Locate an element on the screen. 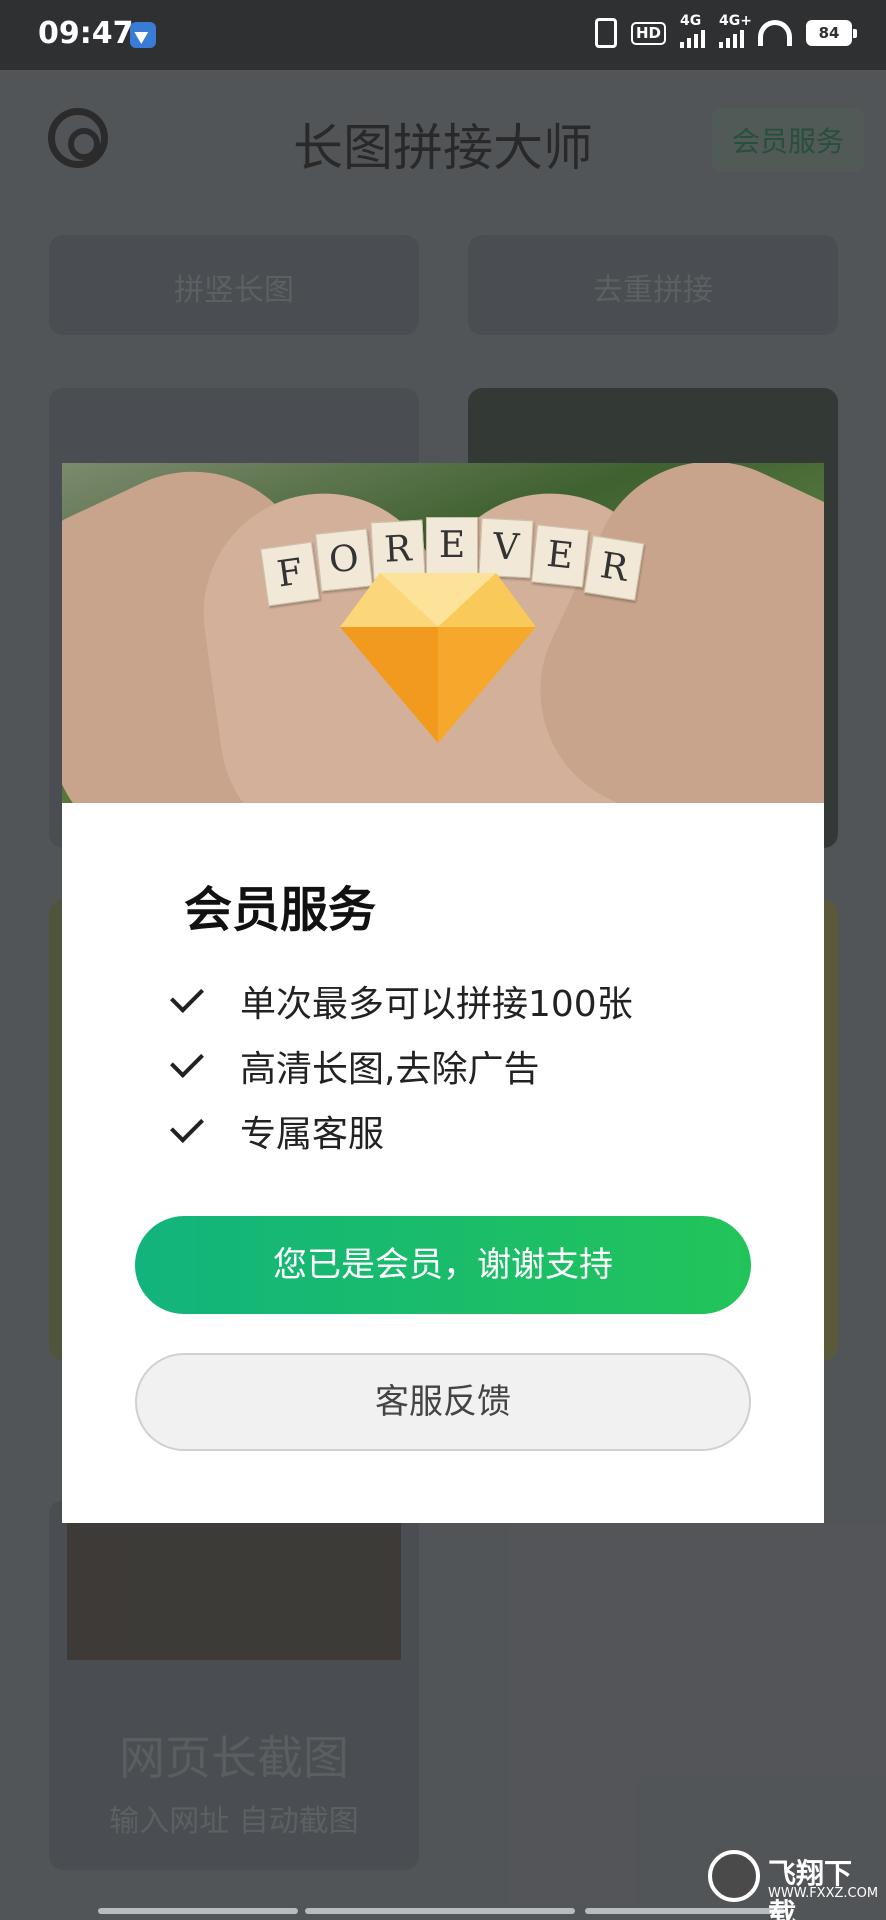 The height and width of the screenshot is (1920, 886). letter-tile: F is located at coordinates (290, 574).